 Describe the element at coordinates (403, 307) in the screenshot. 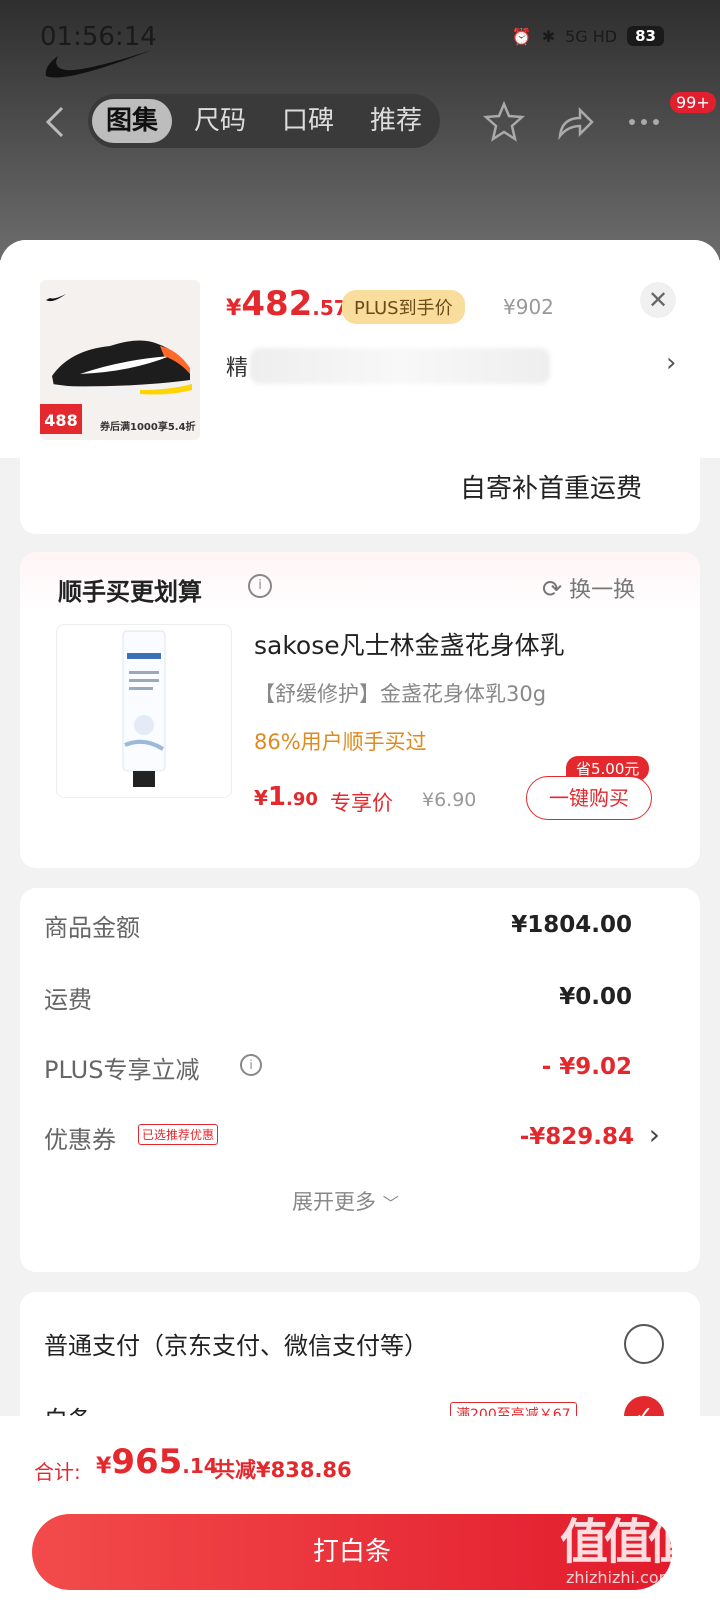

I see `plus-price-tag: PLUS到手价` at that location.